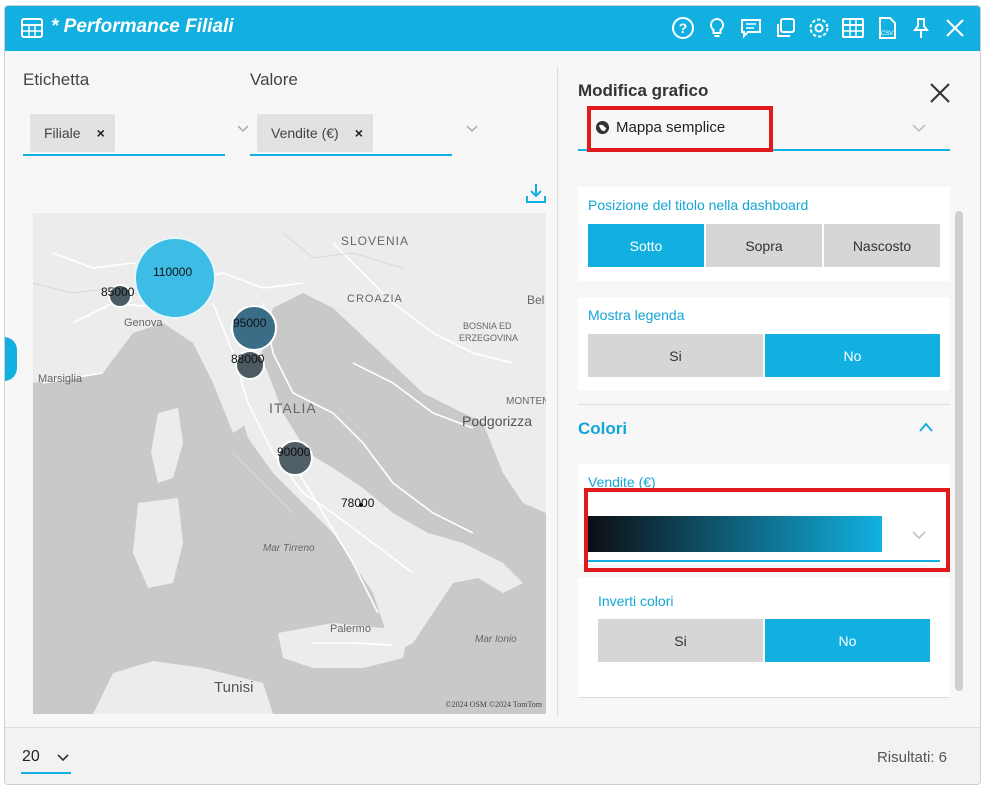 The width and height of the screenshot is (986, 792). Describe the element at coordinates (274, 79) in the screenshot. I see `value-field-title: Valore` at that location.